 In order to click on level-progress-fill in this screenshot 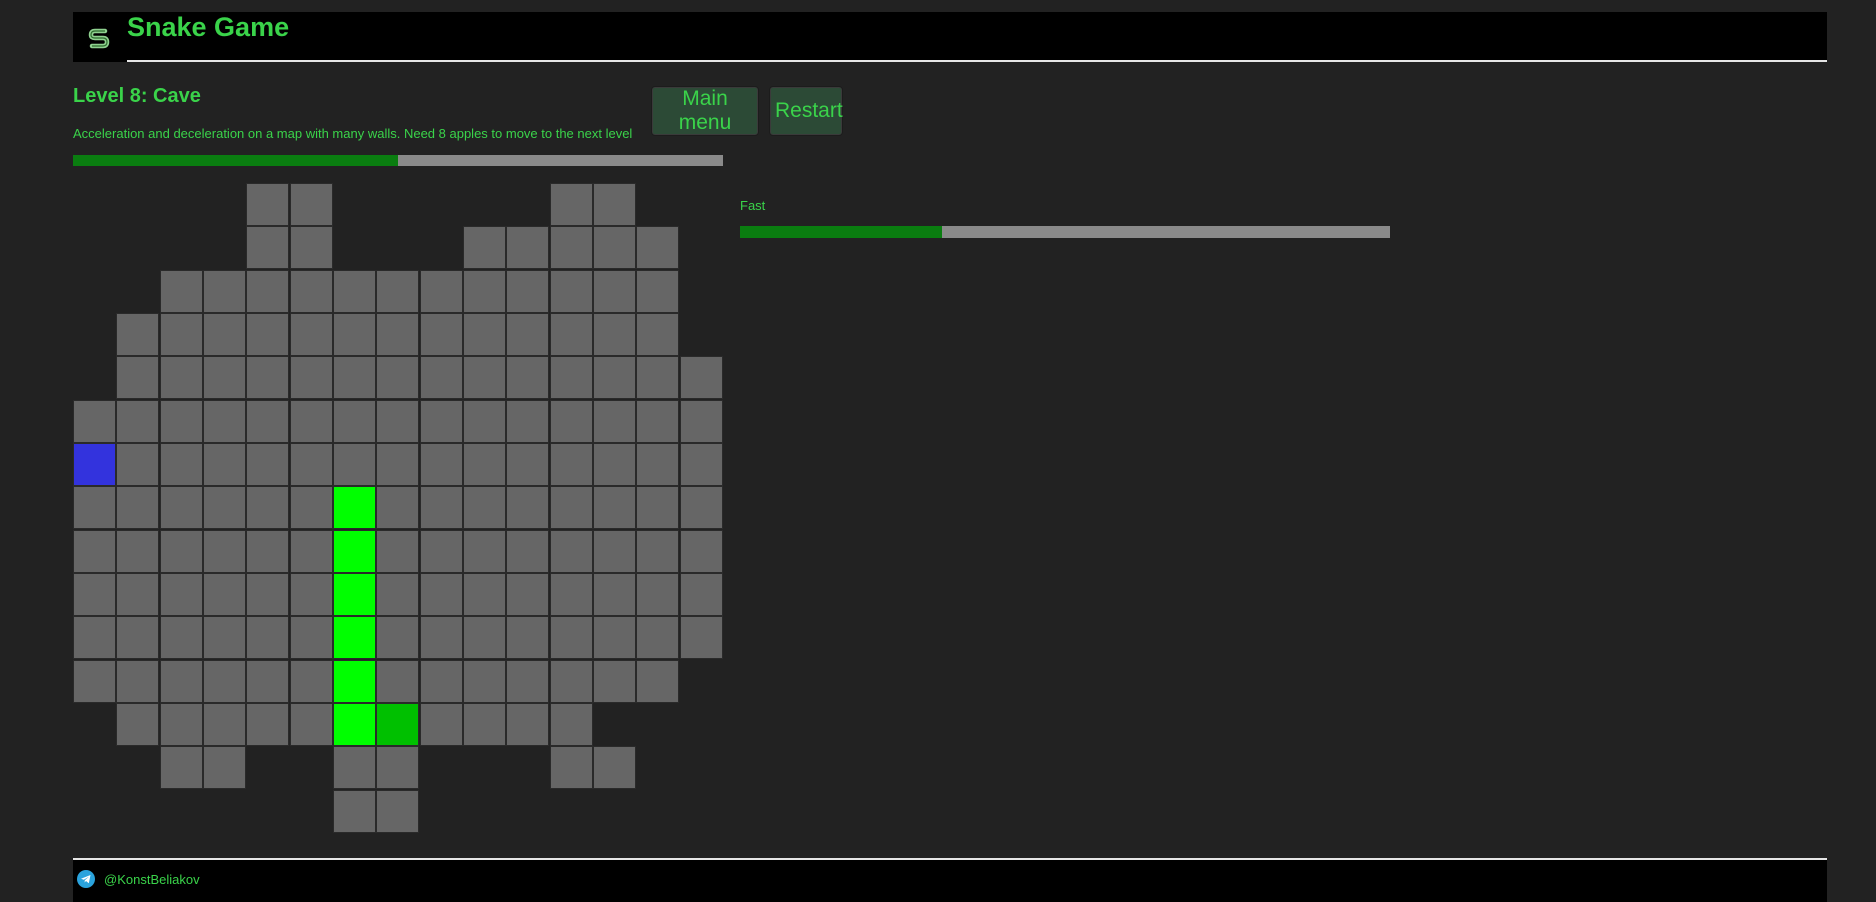, I will do `click(235, 160)`.